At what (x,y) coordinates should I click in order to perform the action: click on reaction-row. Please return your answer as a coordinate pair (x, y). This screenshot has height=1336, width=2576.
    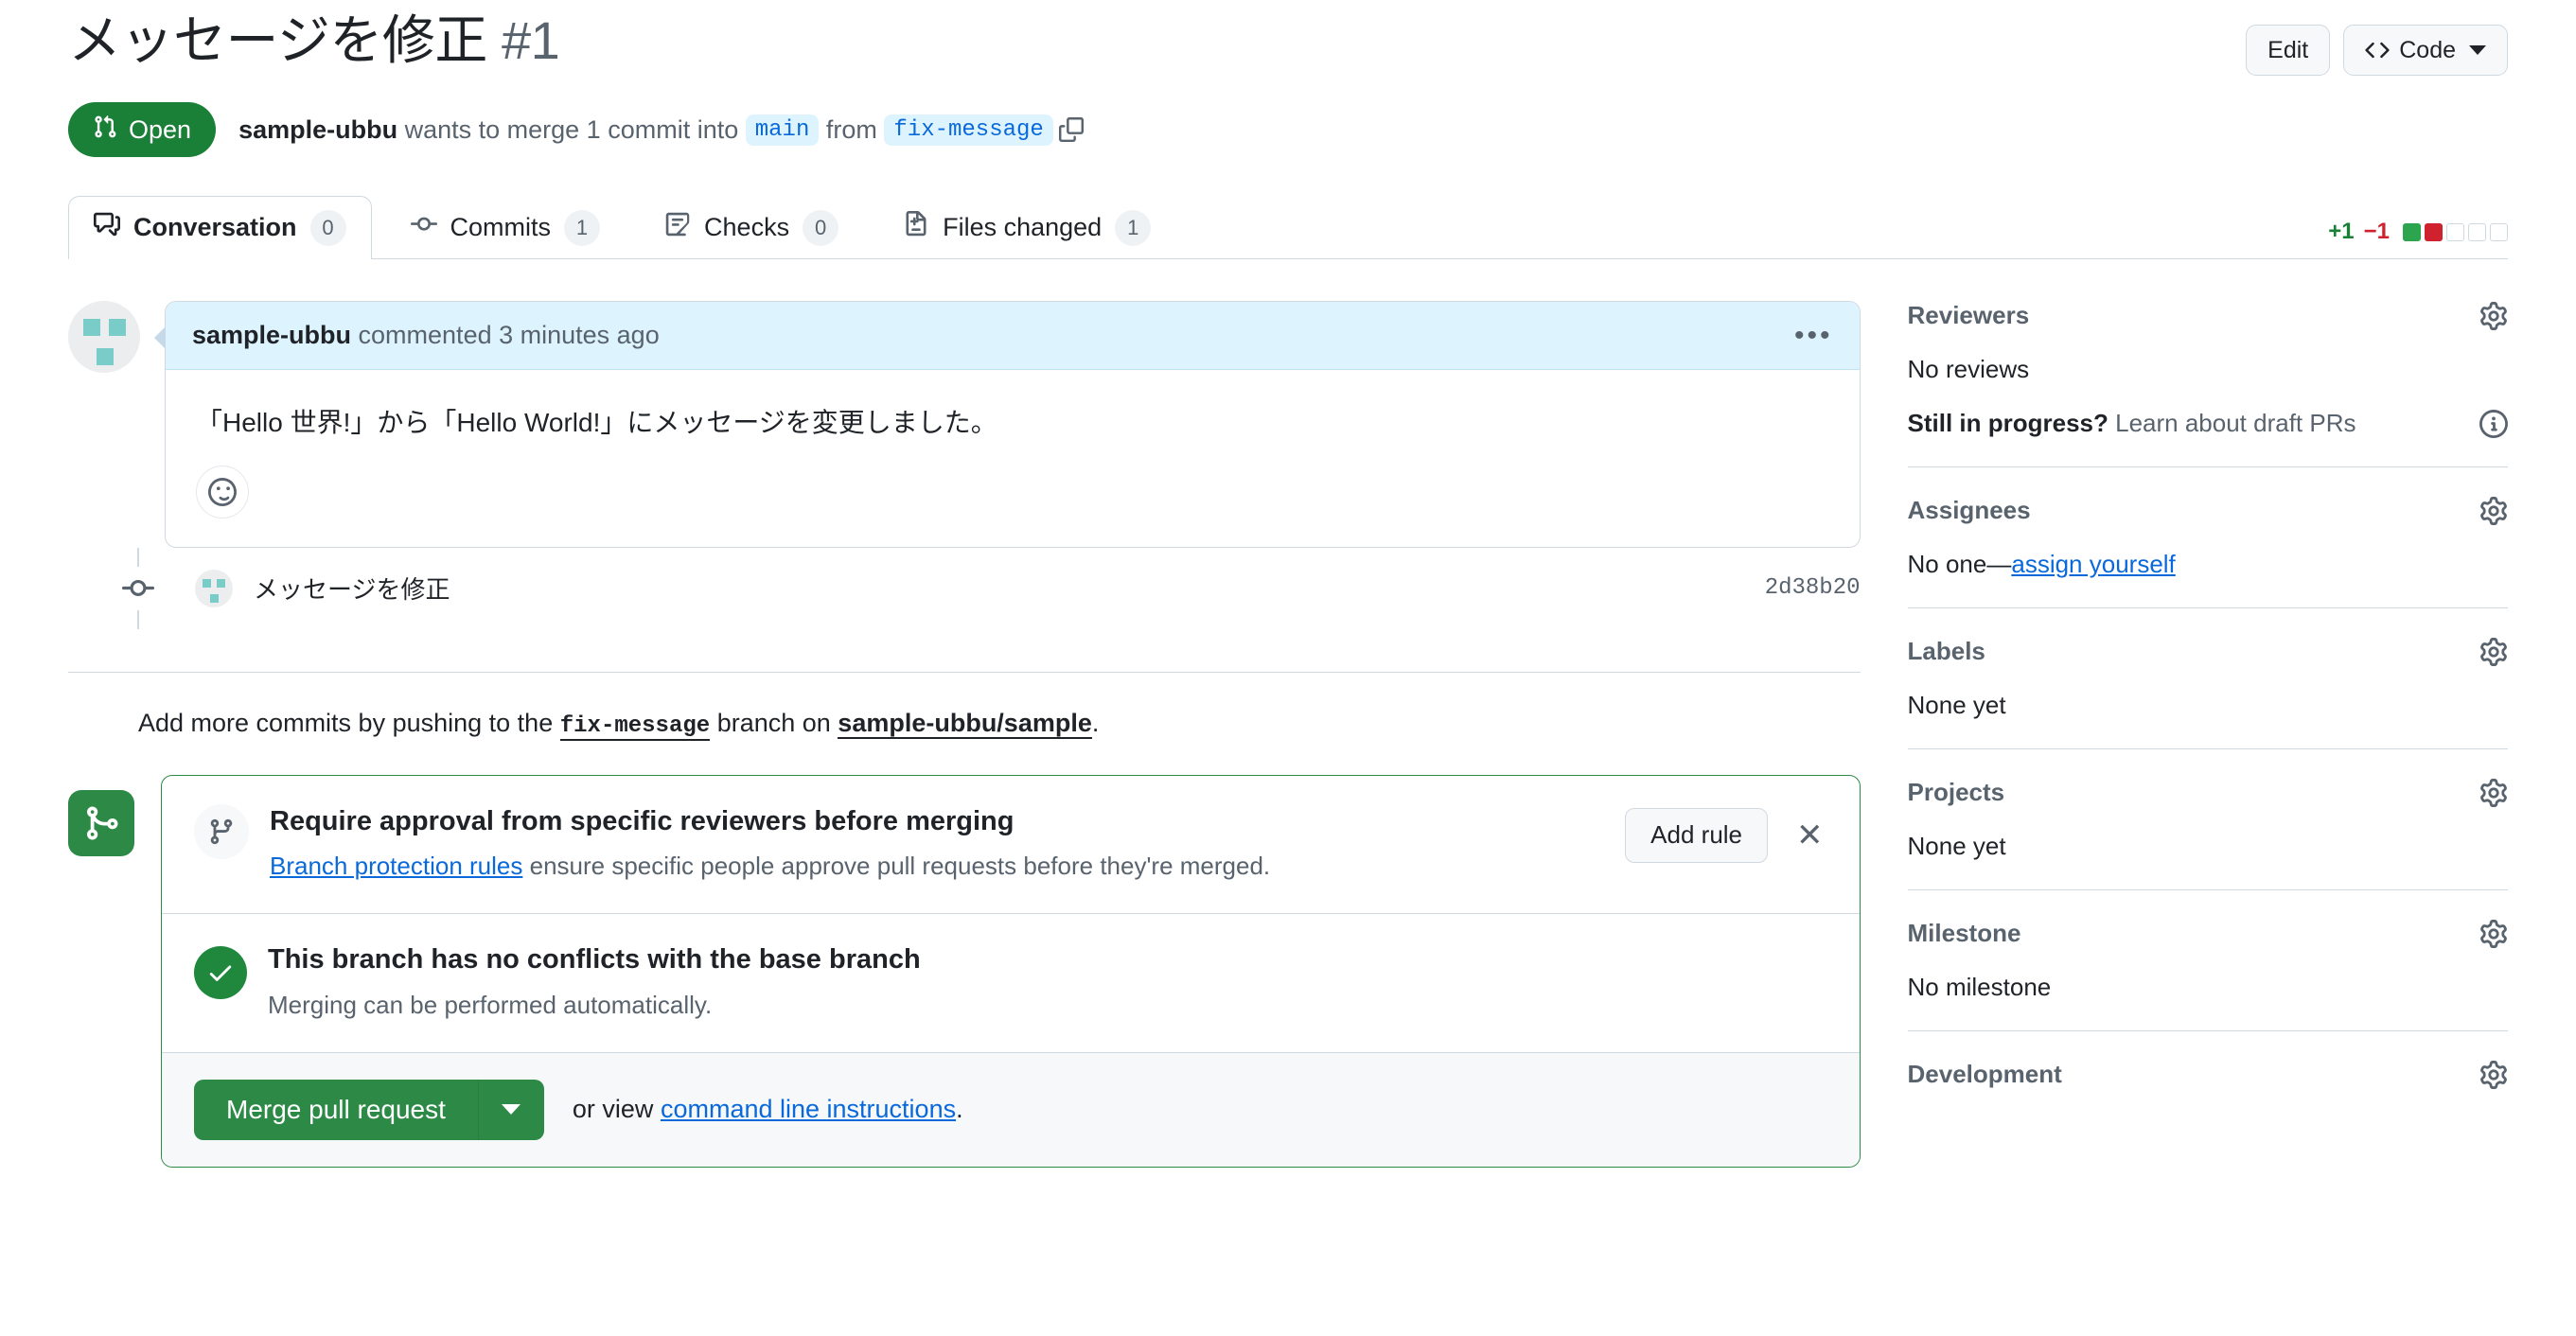
    Looking at the image, I should click on (1013, 496).